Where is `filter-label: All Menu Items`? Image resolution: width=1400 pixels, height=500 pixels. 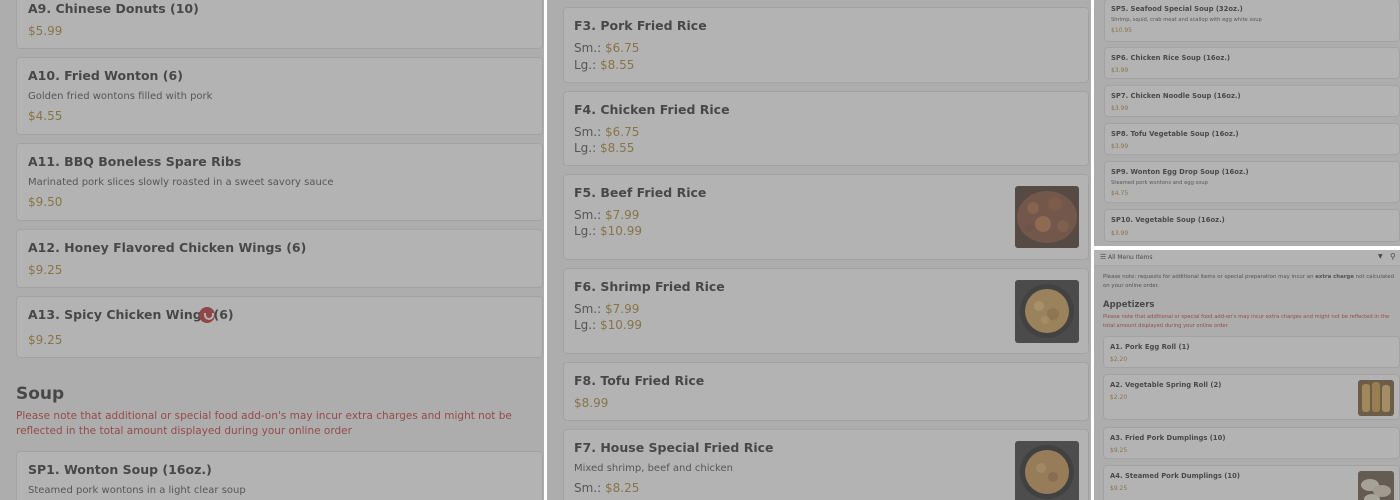
filter-label: All Menu Items is located at coordinates (1130, 257).